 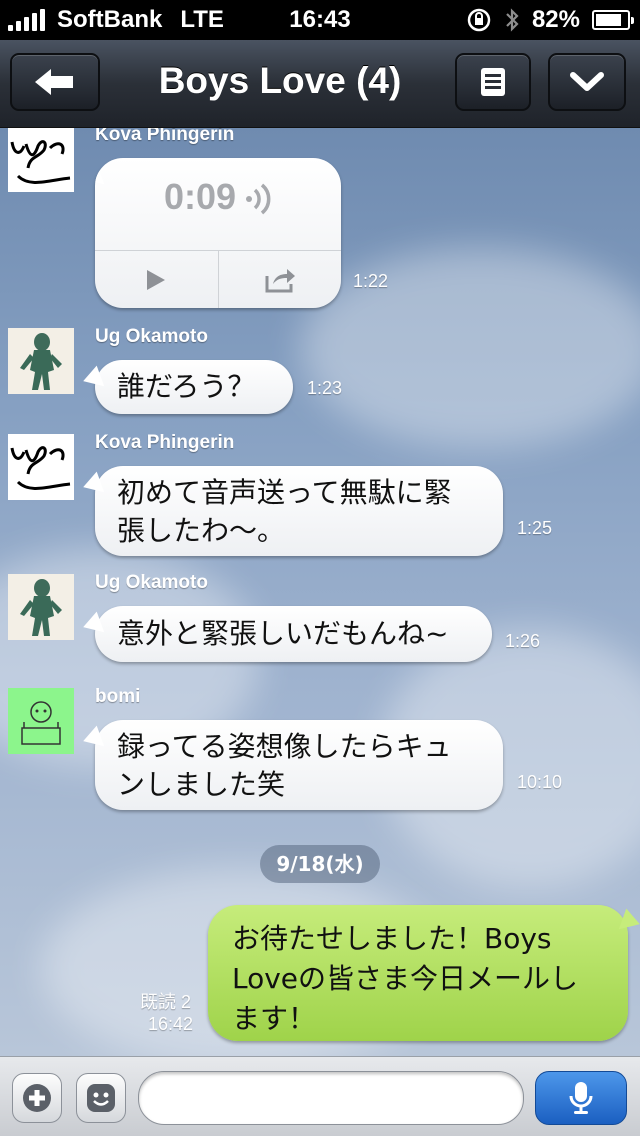 I want to click on message-time: 1:22, so click(x=371, y=281).